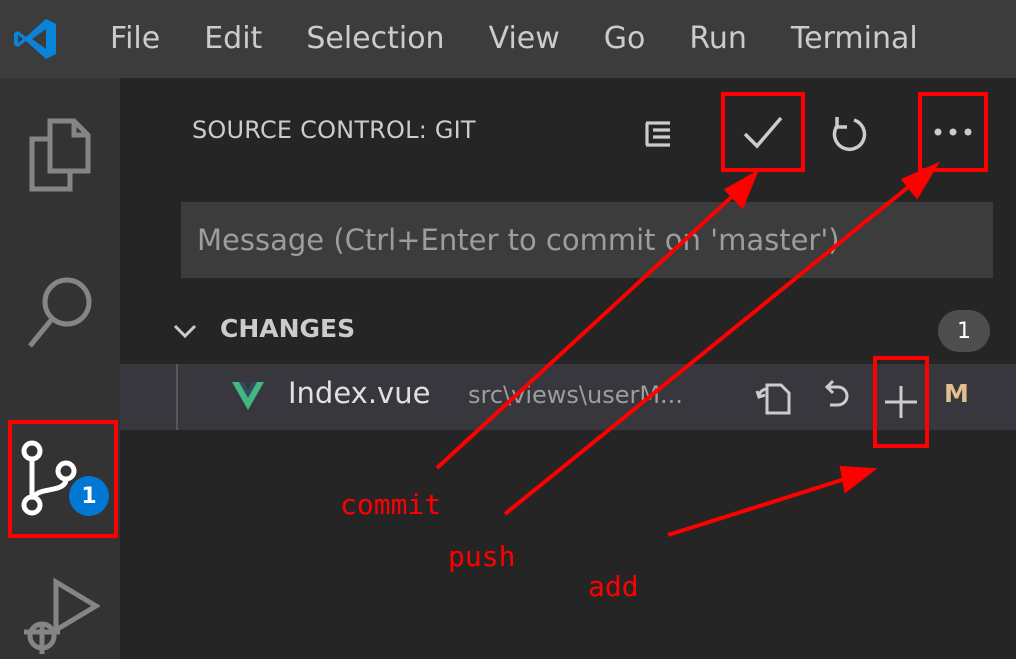 This screenshot has height=659, width=1016. Describe the element at coordinates (89, 496) in the screenshot. I see `source-control-badge: 1` at that location.